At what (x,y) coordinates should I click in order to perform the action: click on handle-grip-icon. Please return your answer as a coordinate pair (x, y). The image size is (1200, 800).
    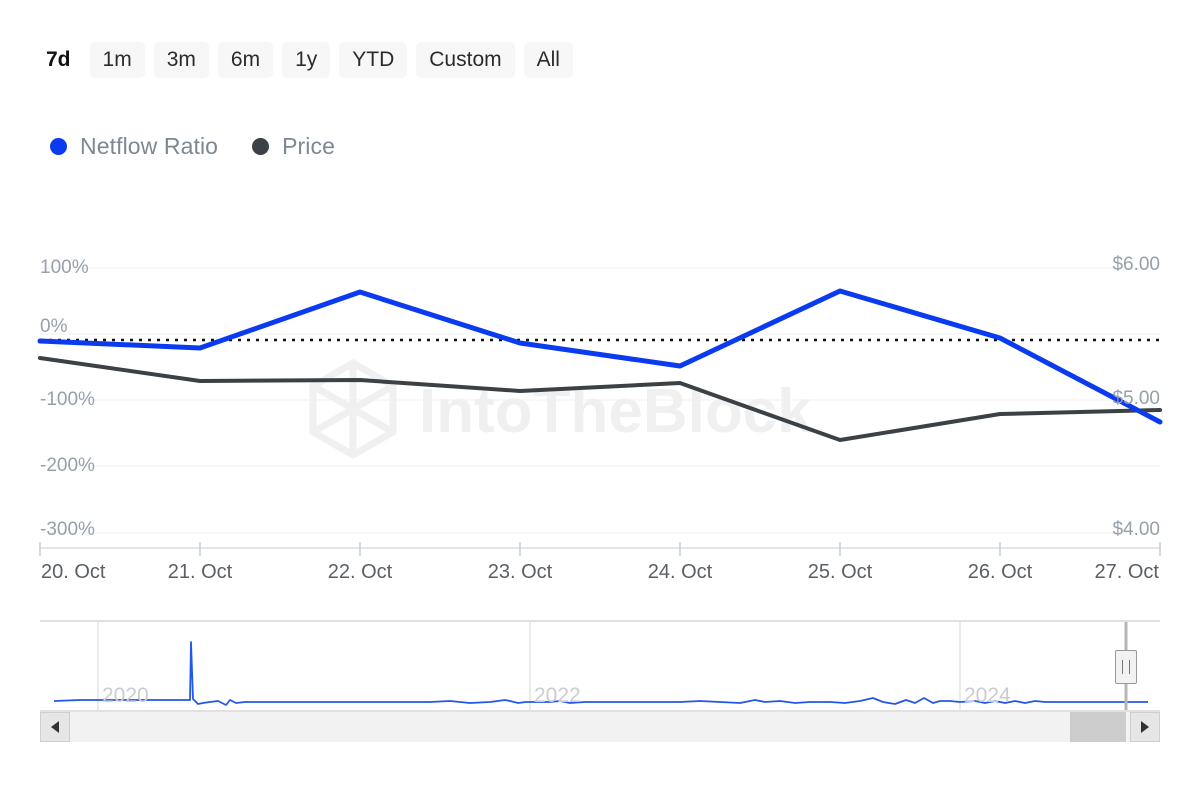
    Looking at the image, I should click on (1126, 667).